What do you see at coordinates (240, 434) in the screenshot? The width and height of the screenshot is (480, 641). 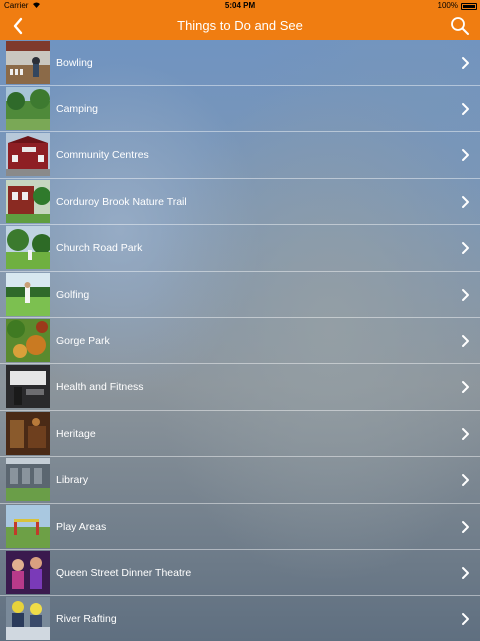 I see `list-item-heritage: Heritage` at bounding box center [240, 434].